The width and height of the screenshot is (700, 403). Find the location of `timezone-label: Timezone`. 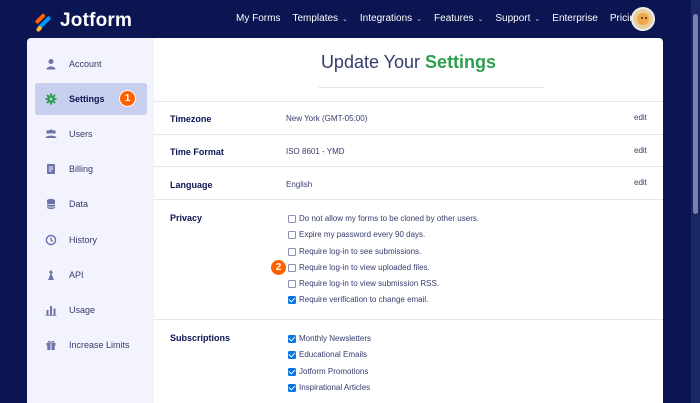

timezone-label: Timezone is located at coordinates (191, 119).